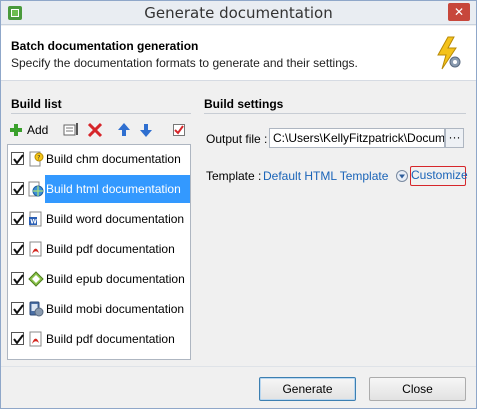 This screenshot has height=409, width=477. Describe the element at coordinates (38, 130) in the screenshot. I see `add-label: Add` at that location.